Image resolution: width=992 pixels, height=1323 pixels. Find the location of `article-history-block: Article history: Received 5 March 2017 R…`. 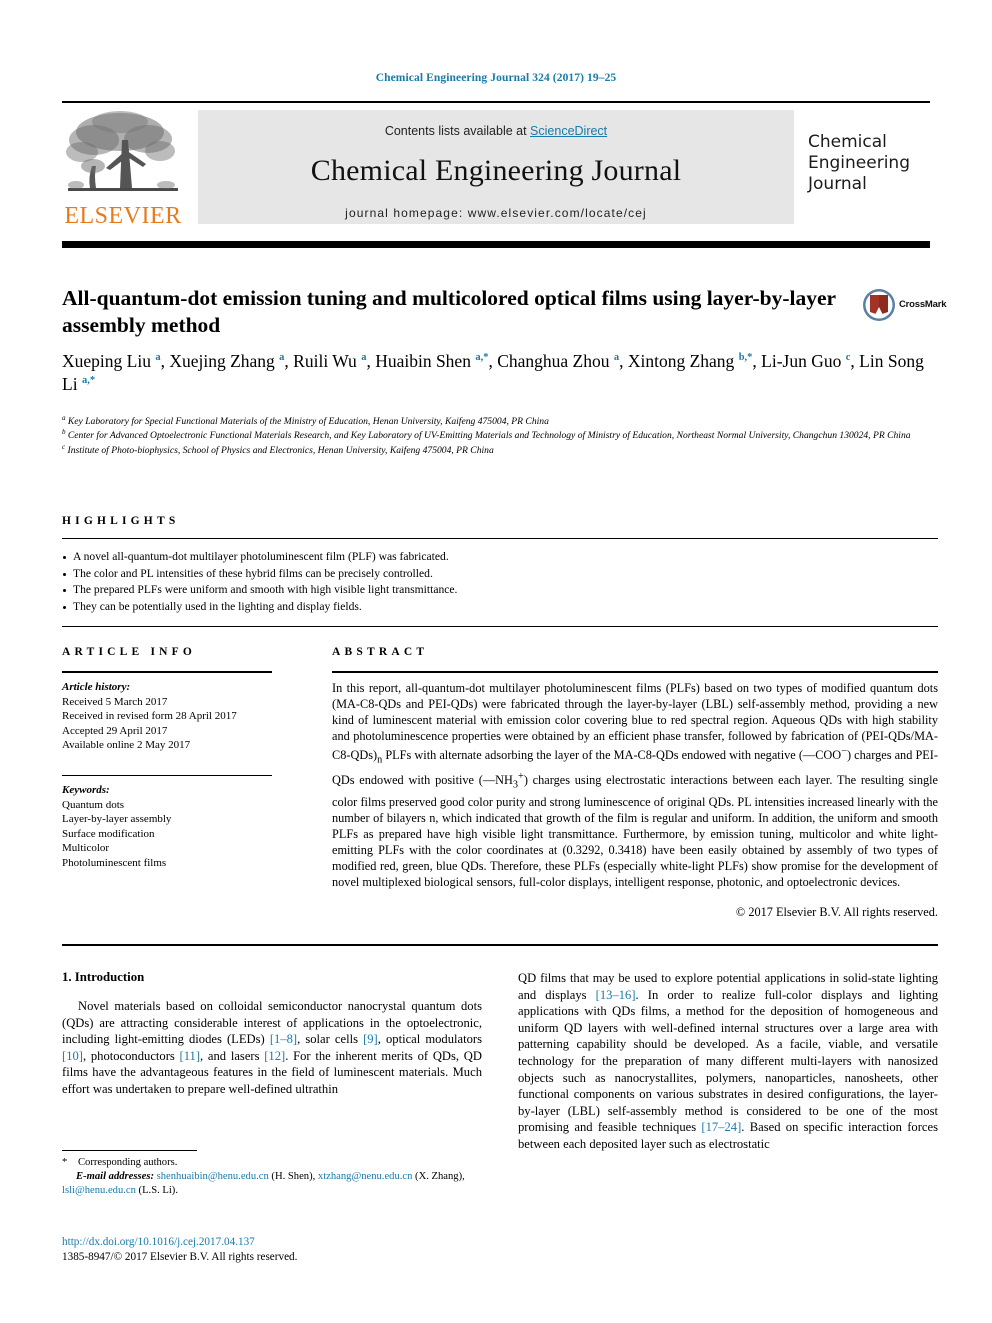

article-history-block: Article history: Received 5 March 2017 R… is located at coordinates (169, 716).